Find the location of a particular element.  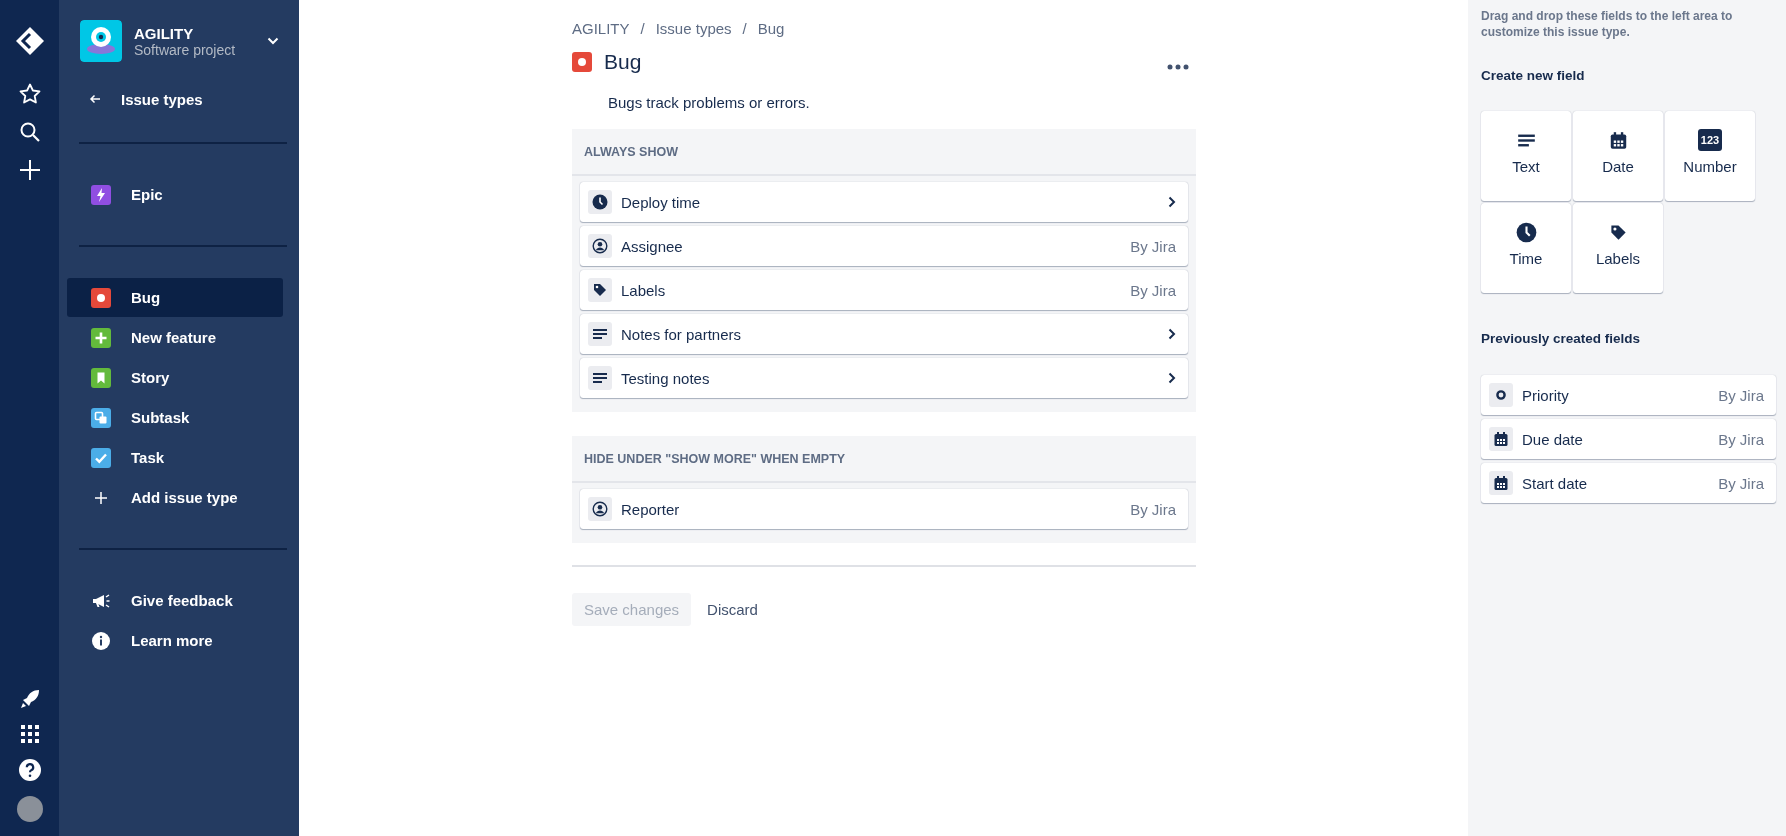

field-name: Notes for partners is located at coordinates (682, 334).